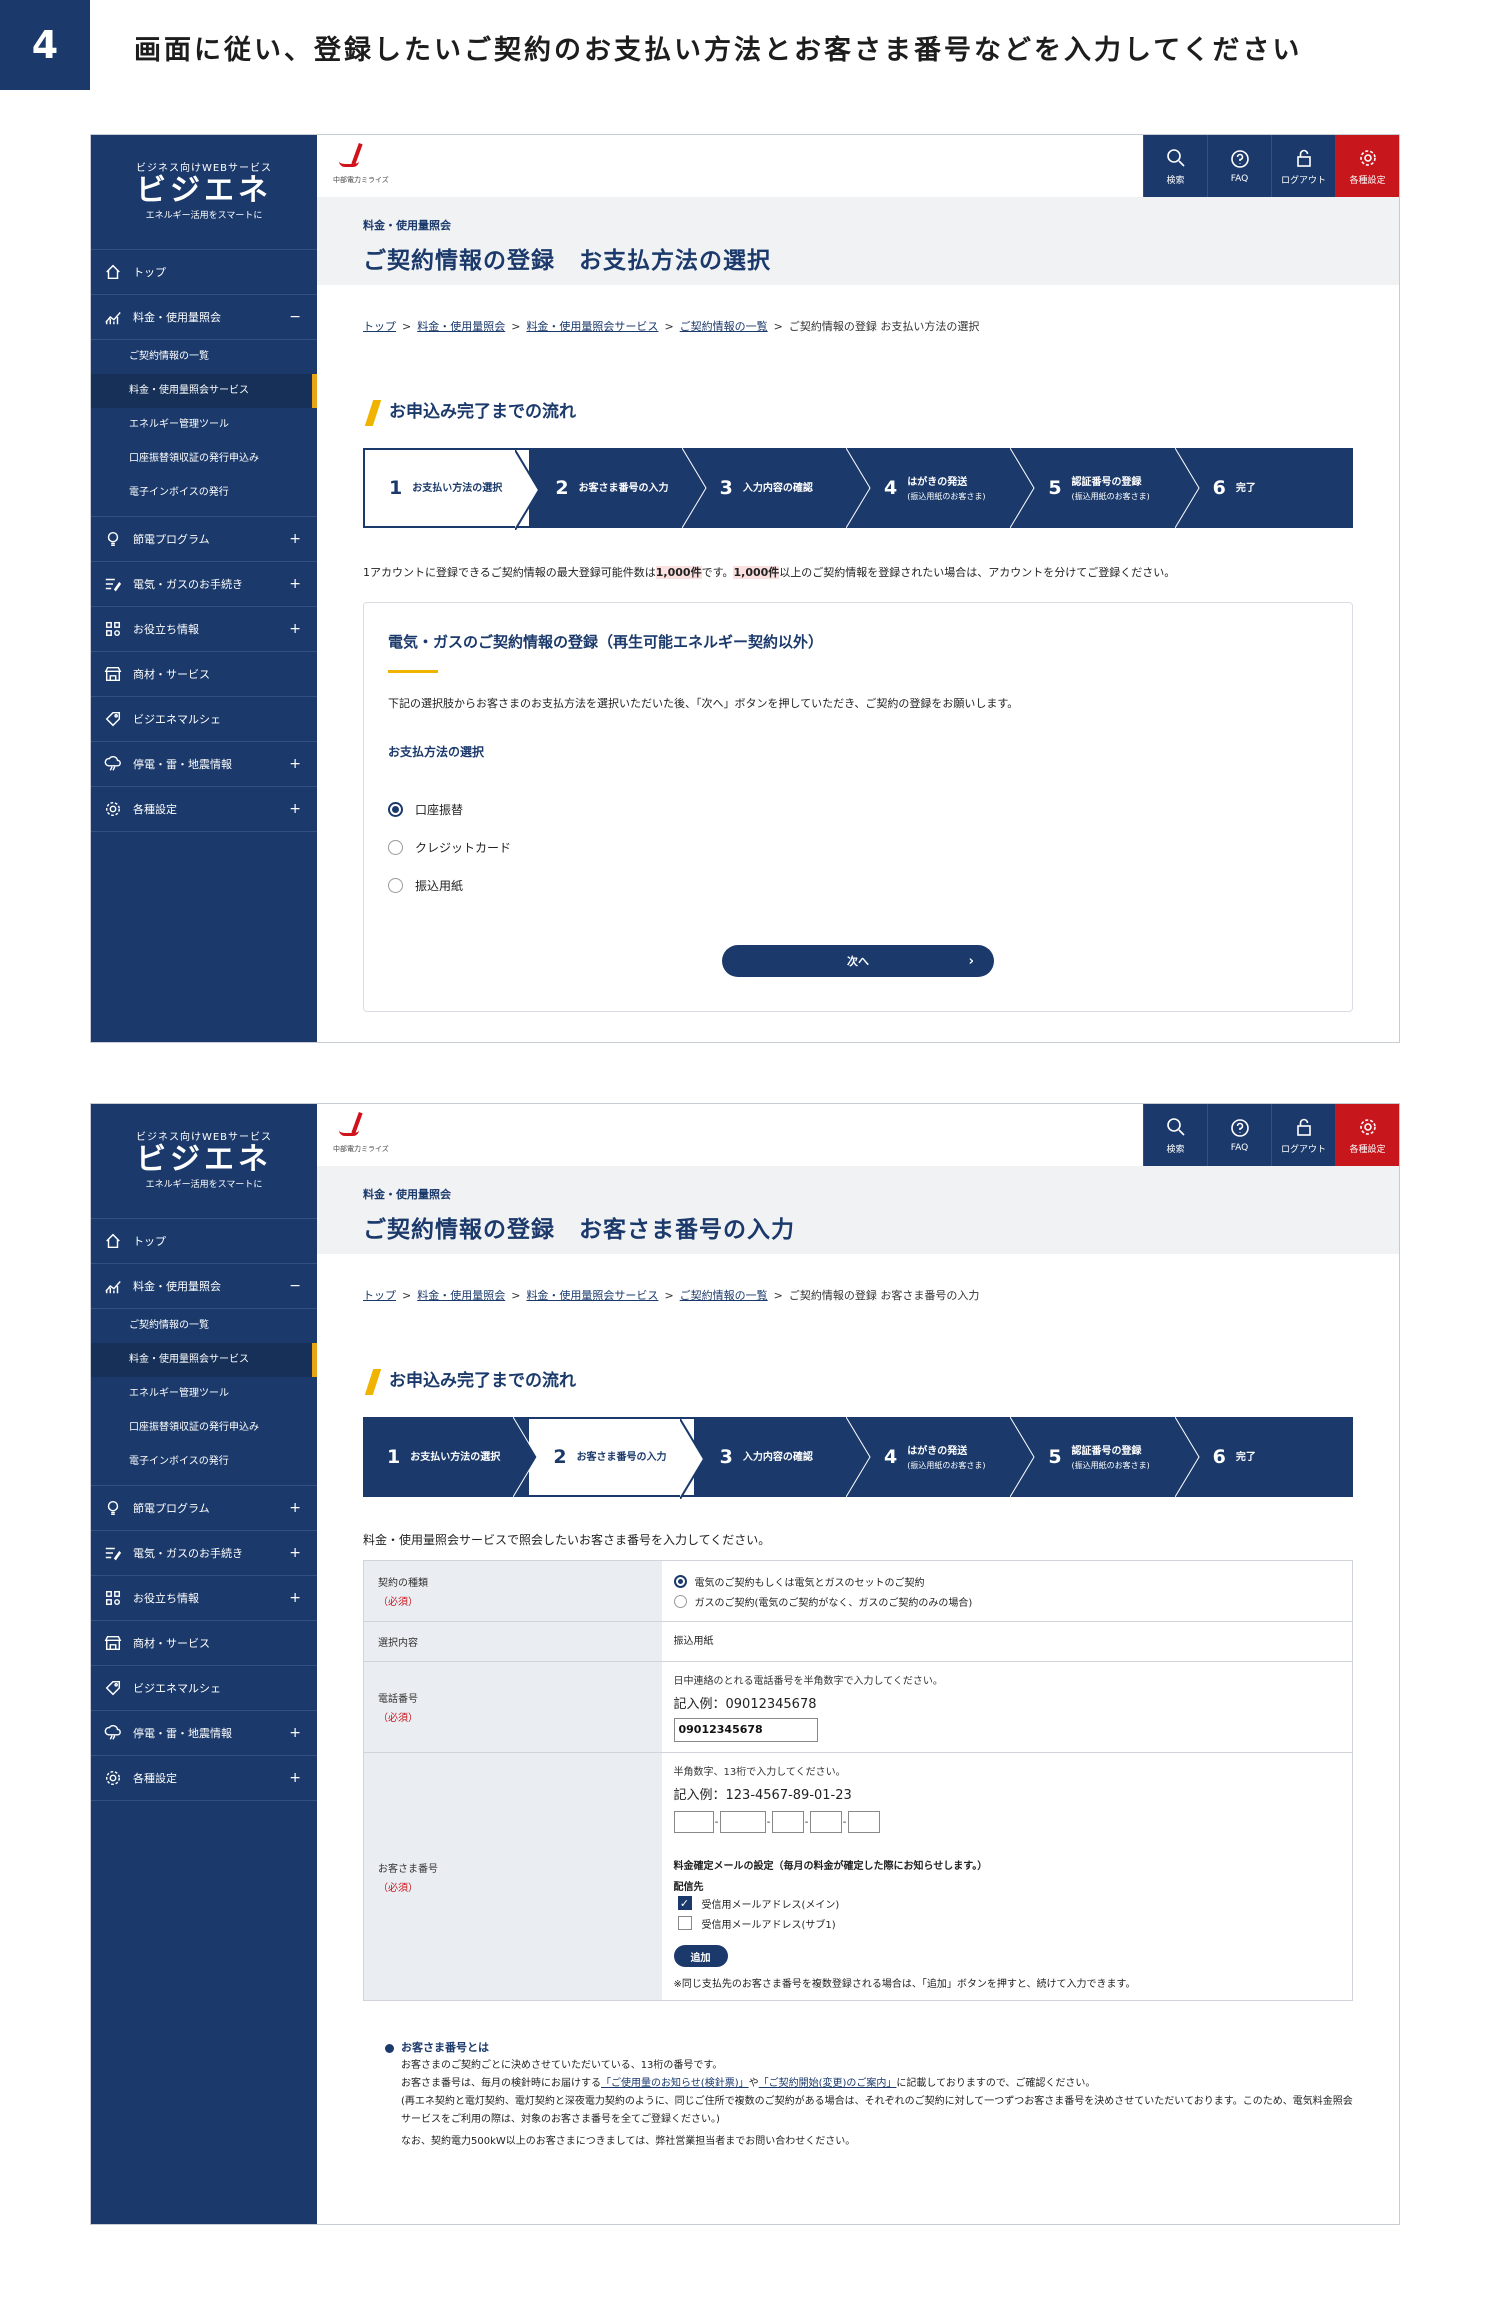  Describe the element at coordinates (1055, 488) in the screenshot. I see `step-index: 5` at that location.